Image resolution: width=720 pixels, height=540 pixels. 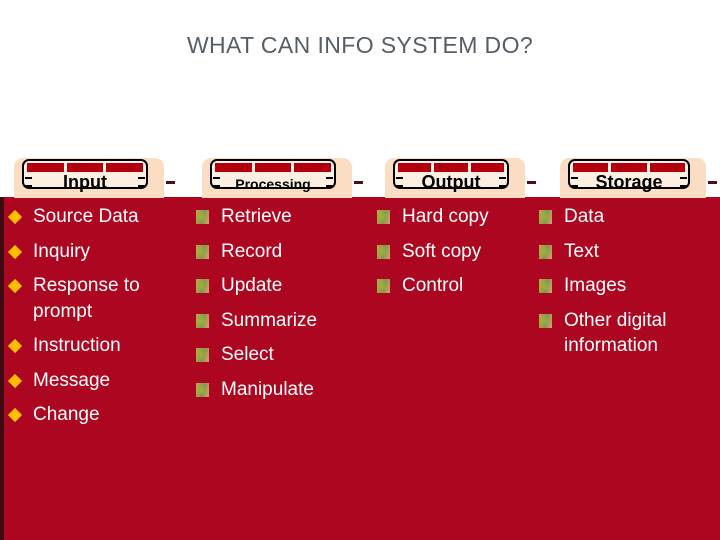 What do you see at coordinates (281, 252) in the screenshot?
I see `list-item: Record` at bounding box center [281, 252].